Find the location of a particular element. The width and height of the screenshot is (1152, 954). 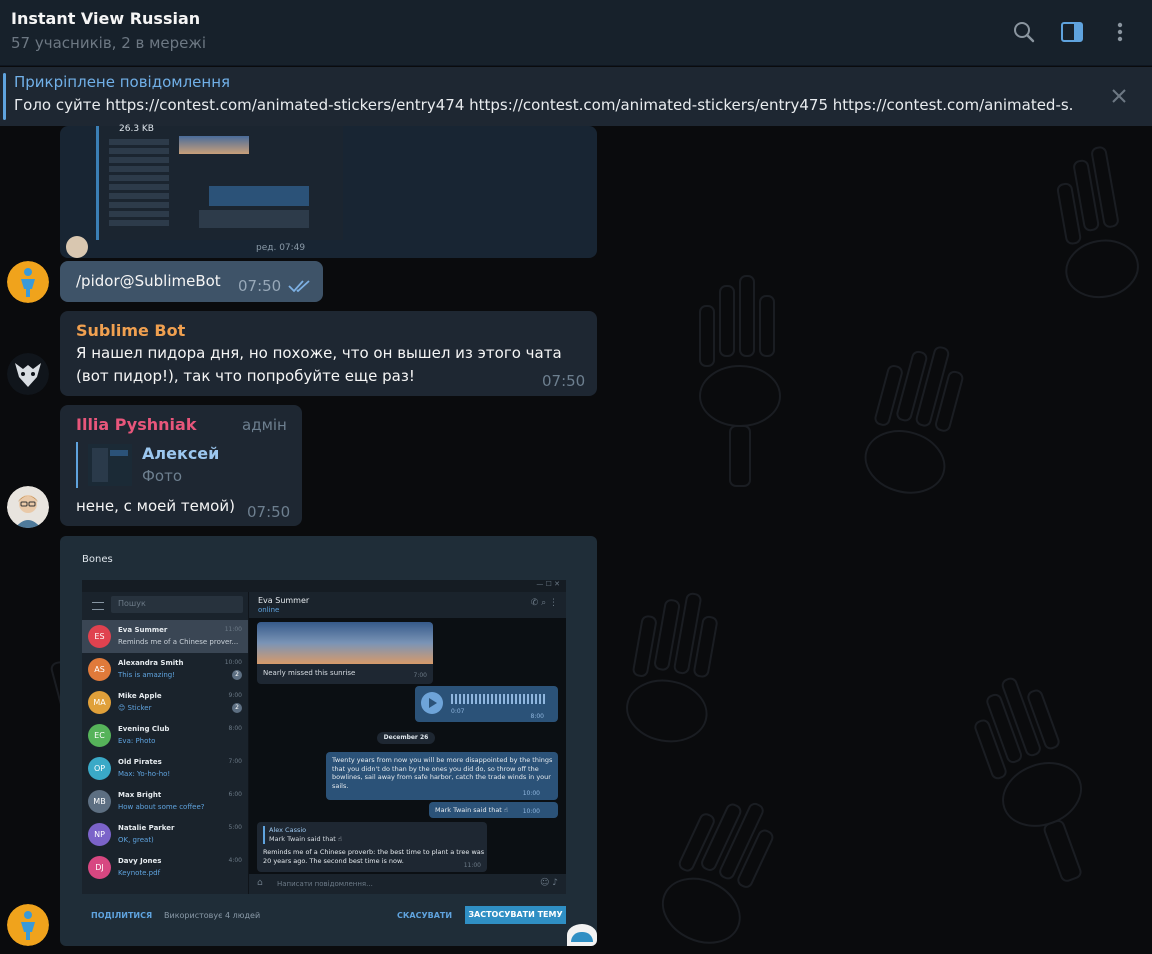

reply-preview: Алексей Фото is located at coordinates (161, 465).